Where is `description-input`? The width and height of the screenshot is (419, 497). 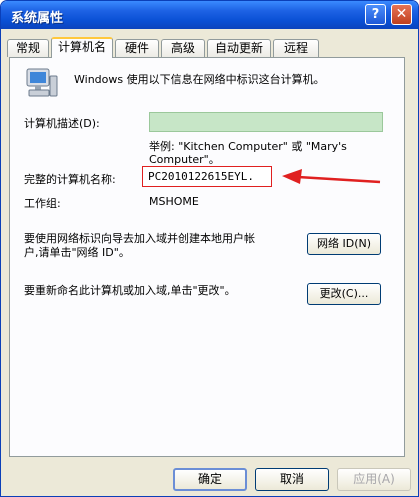 description-input is located at coordinates (266, 122).